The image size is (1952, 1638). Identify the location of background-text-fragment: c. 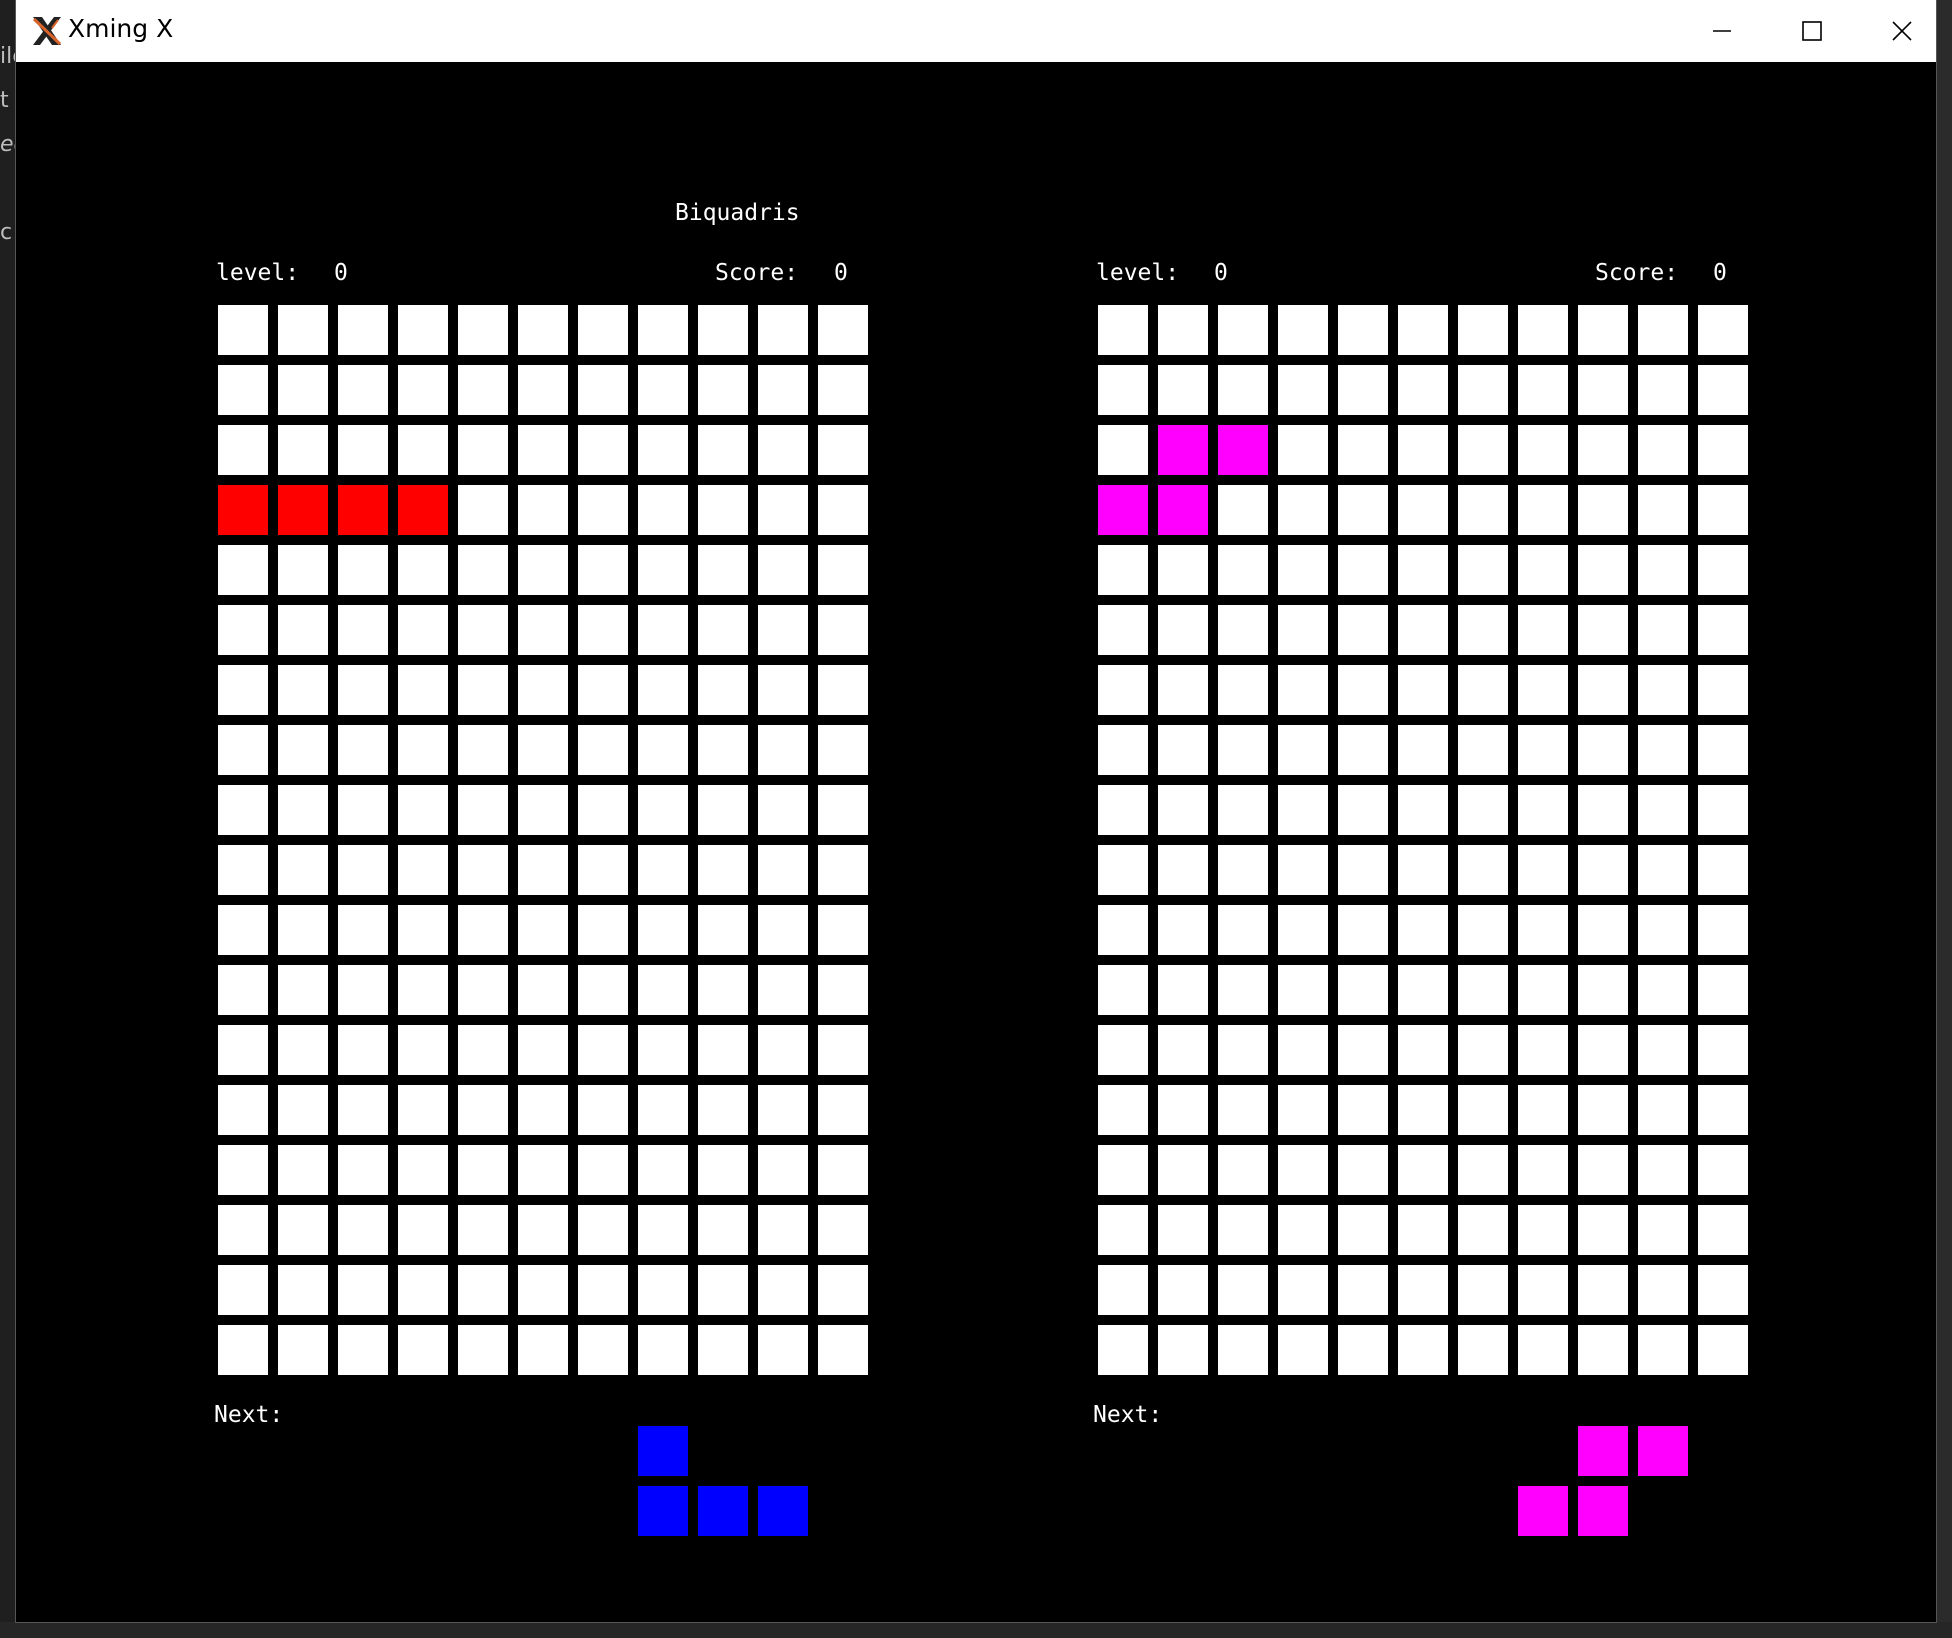
(6, 232).